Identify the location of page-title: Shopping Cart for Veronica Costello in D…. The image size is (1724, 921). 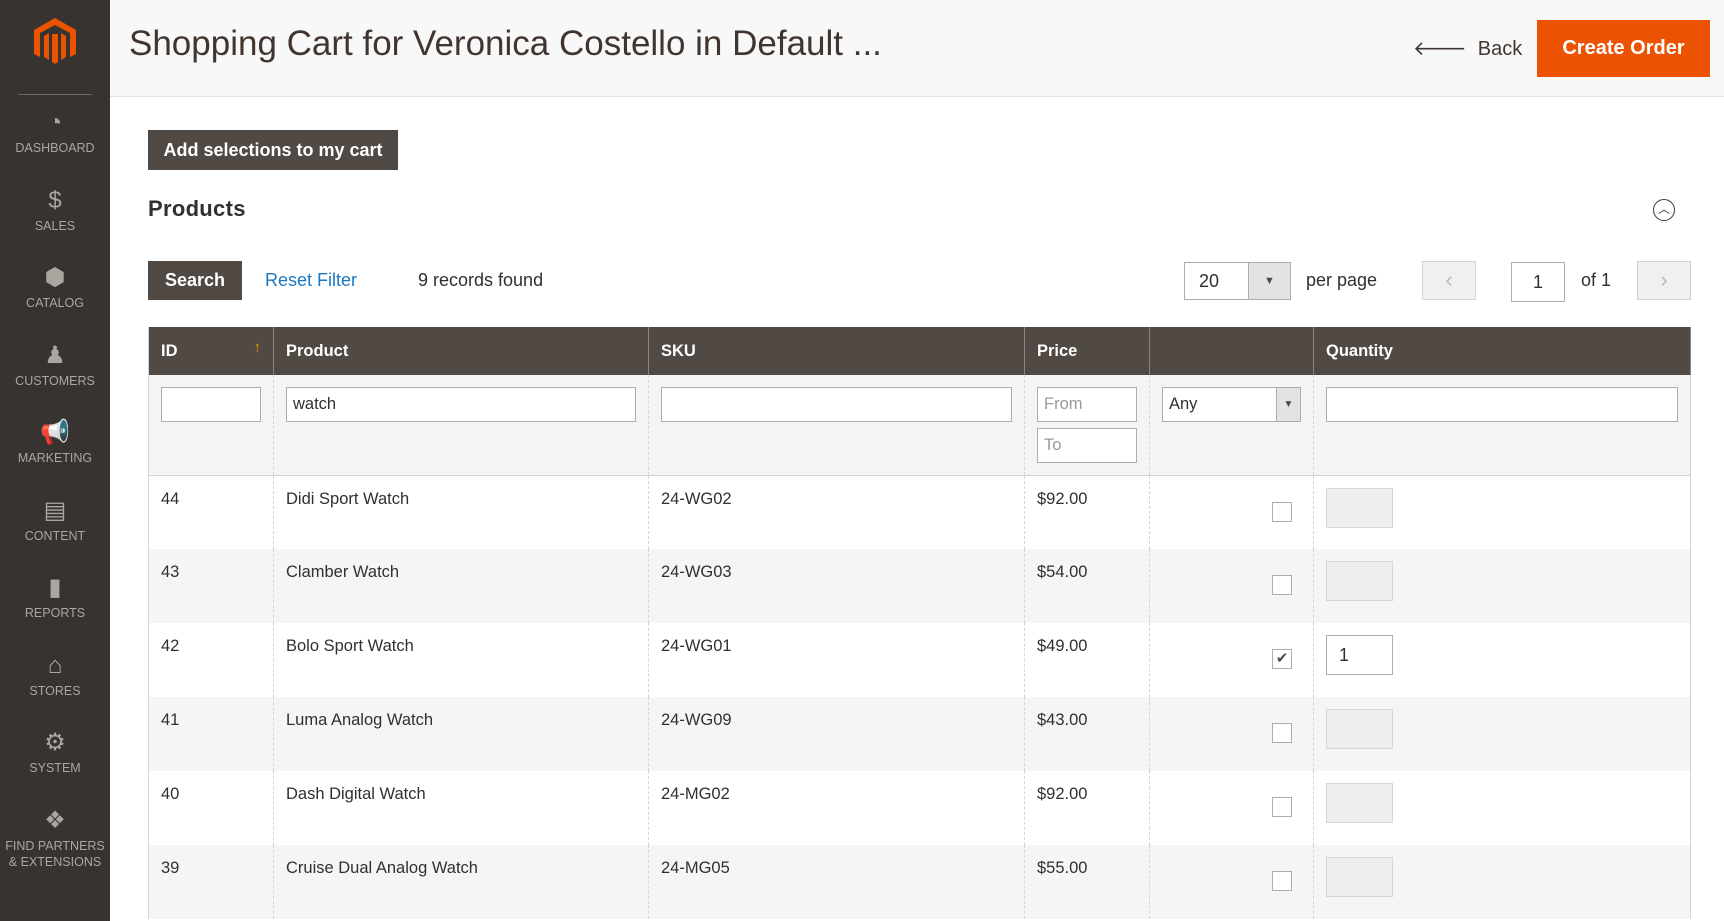
(505, 43).